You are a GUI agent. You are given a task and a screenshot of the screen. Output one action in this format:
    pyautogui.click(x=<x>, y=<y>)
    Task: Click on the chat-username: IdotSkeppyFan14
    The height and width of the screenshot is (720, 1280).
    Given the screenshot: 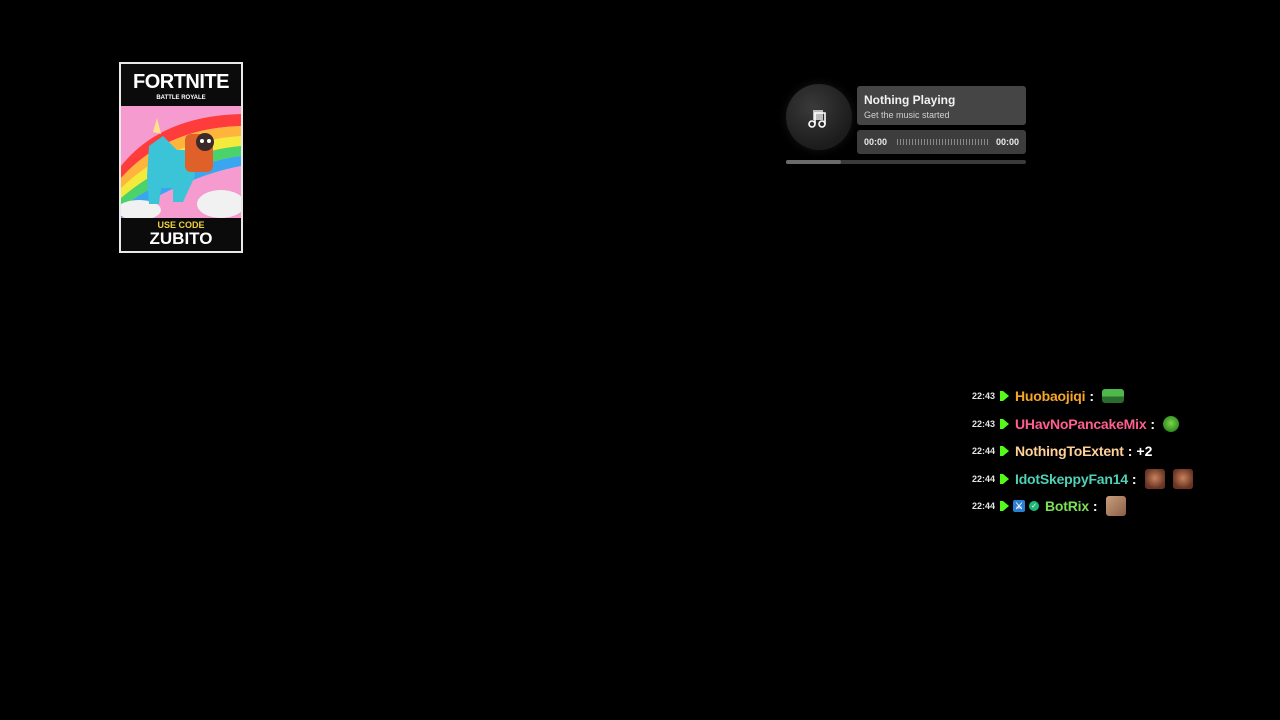 What is the action you would take?
    pyautogui.click(x=1071, y=479)
    